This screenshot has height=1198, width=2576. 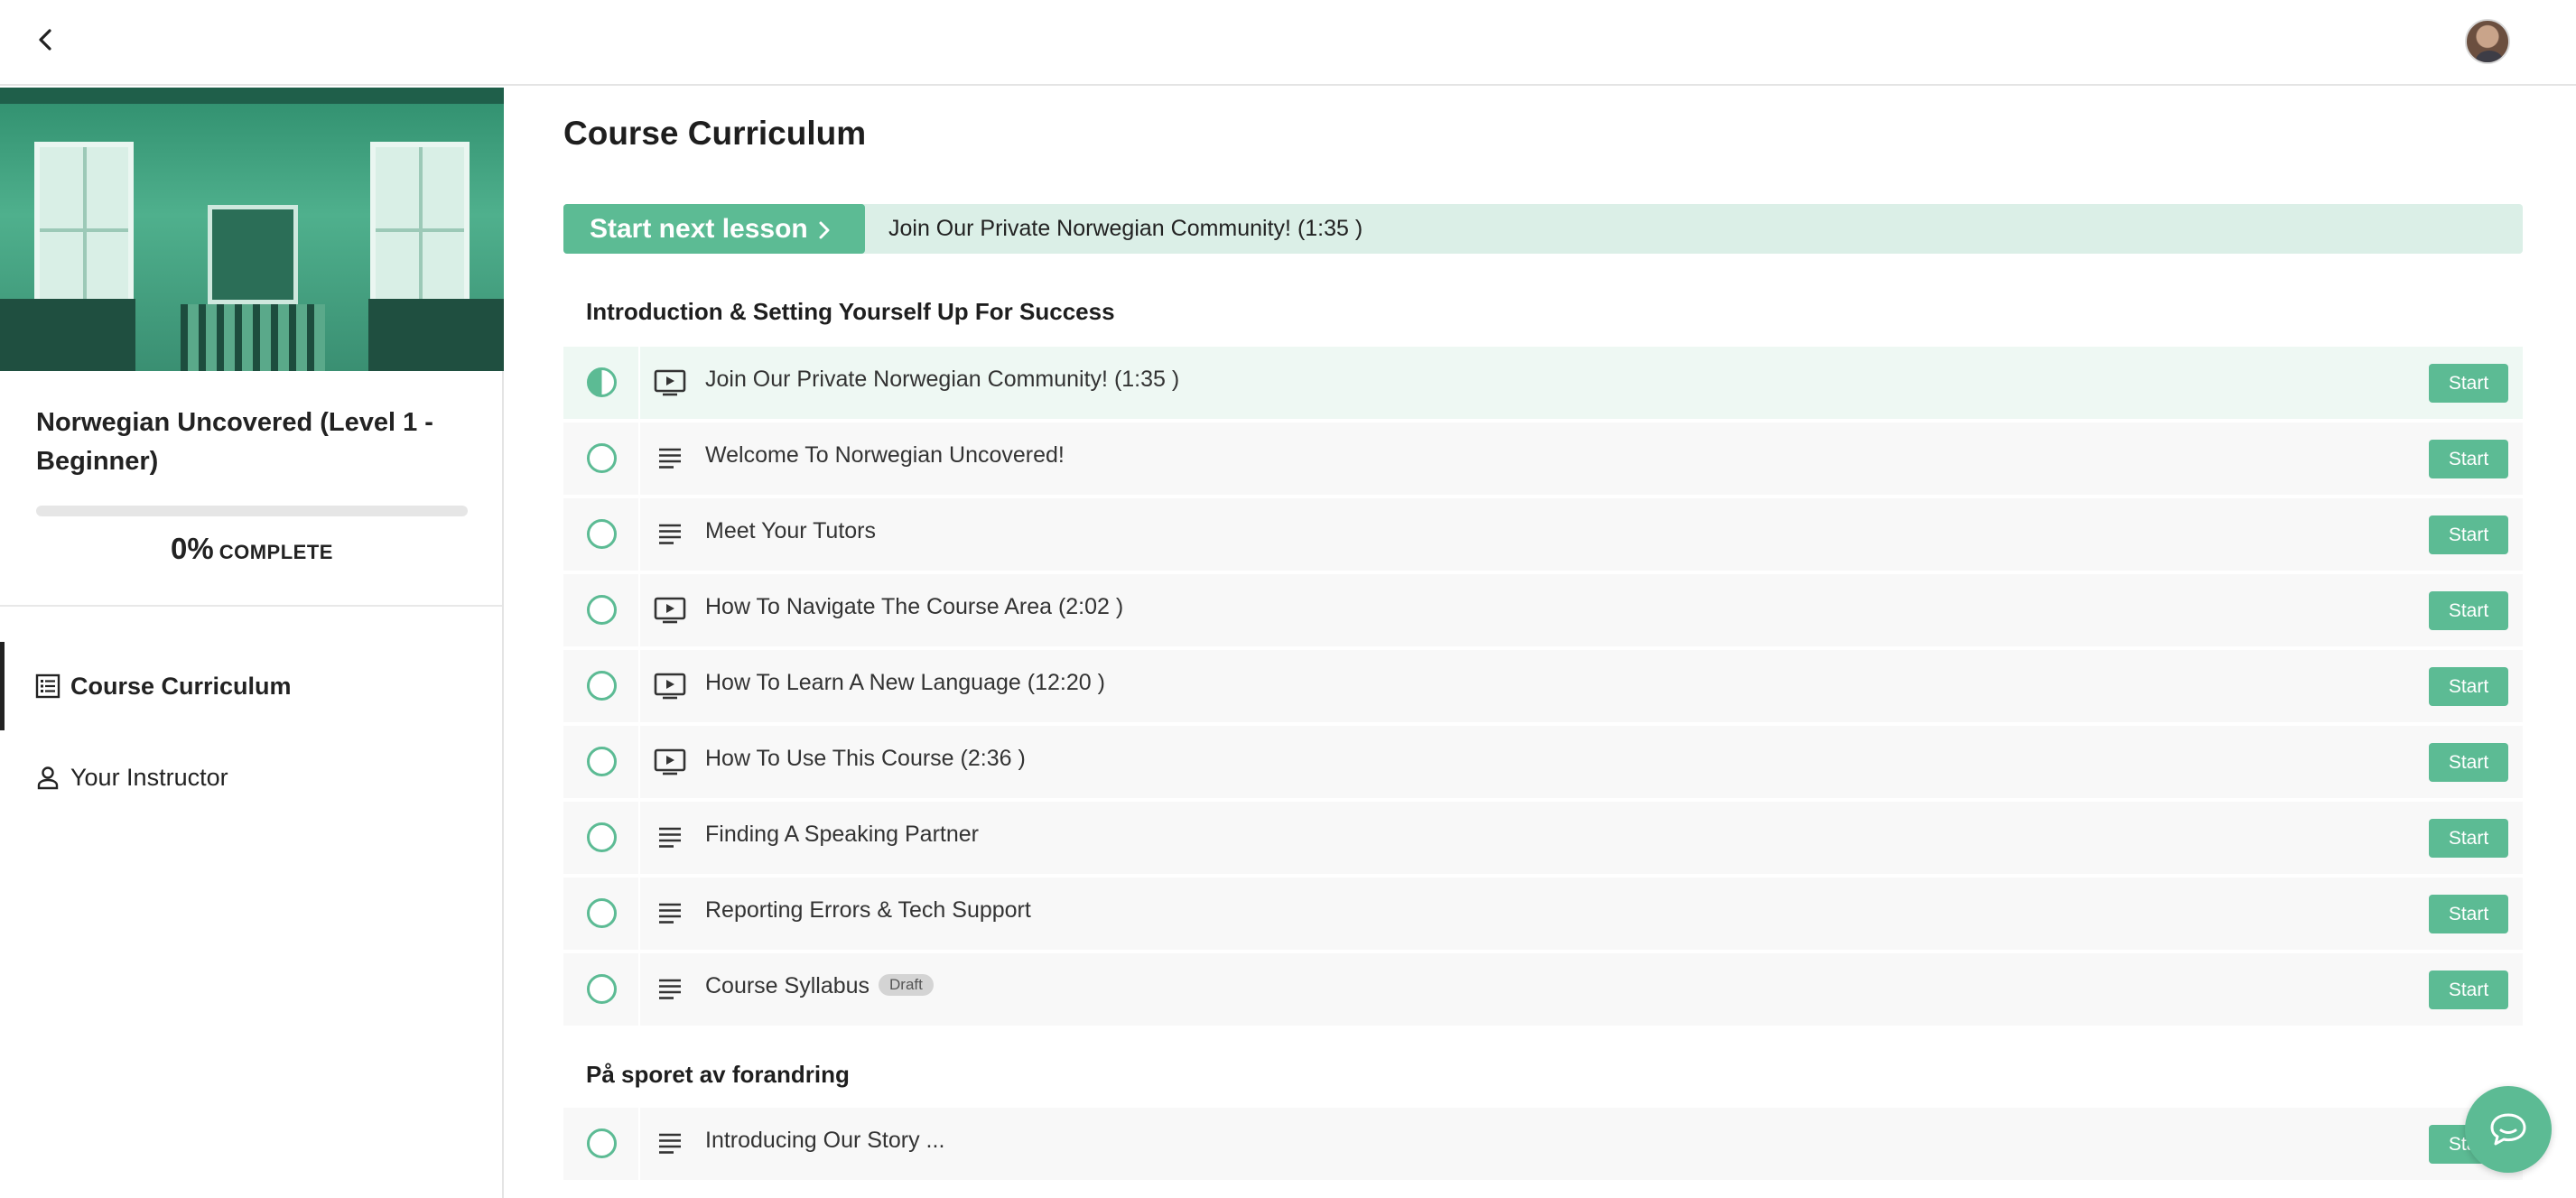 I want to click on top-bar, so click(x=1288, y=43).